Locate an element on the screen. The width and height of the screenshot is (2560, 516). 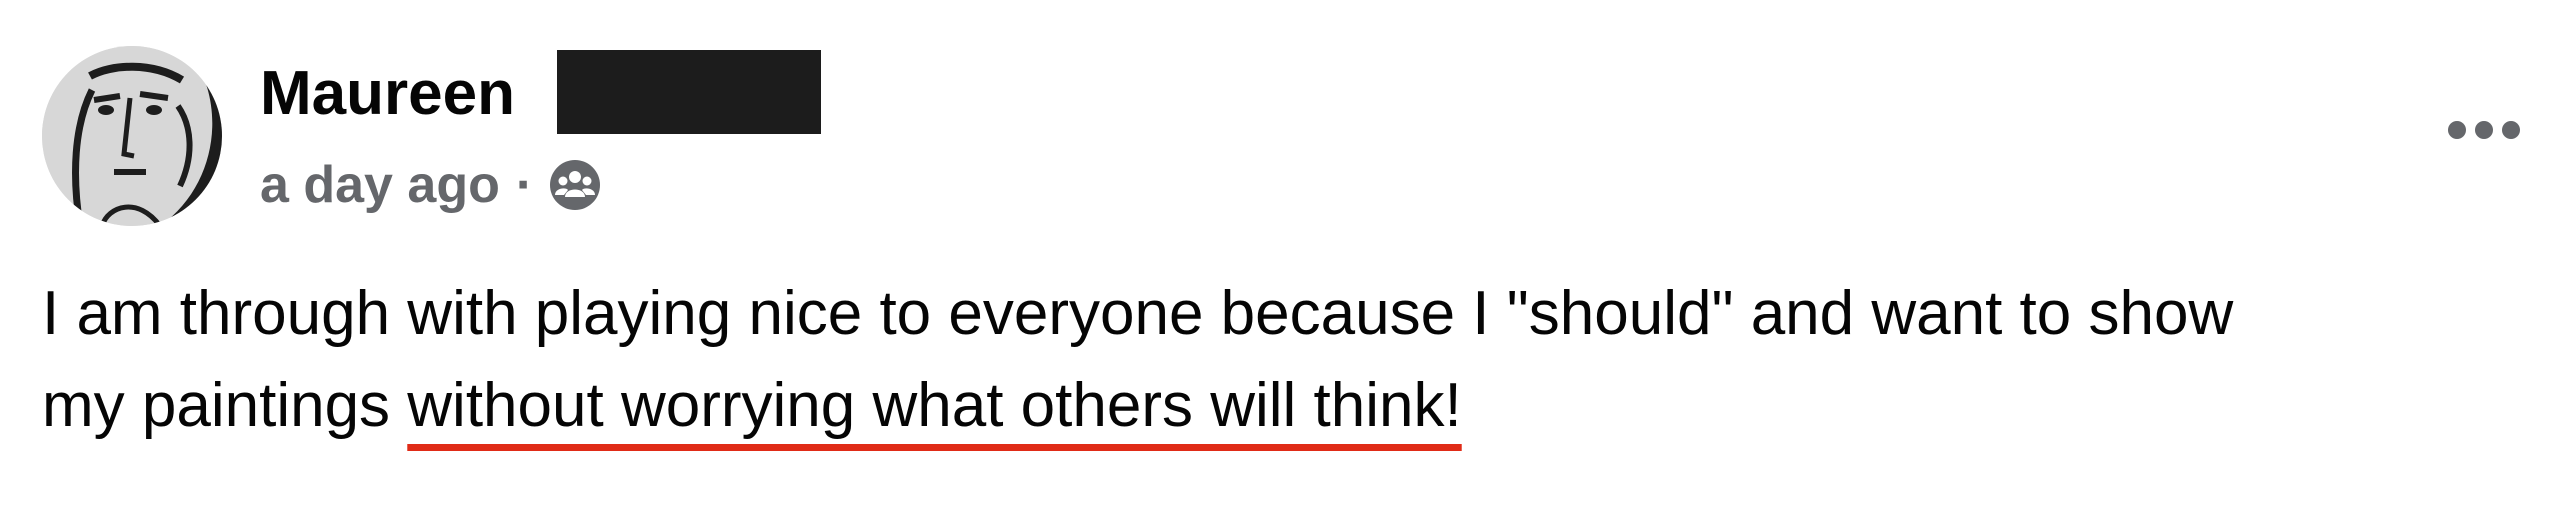
face-line-art-avatar-icon is located at coordinates (132, 136).